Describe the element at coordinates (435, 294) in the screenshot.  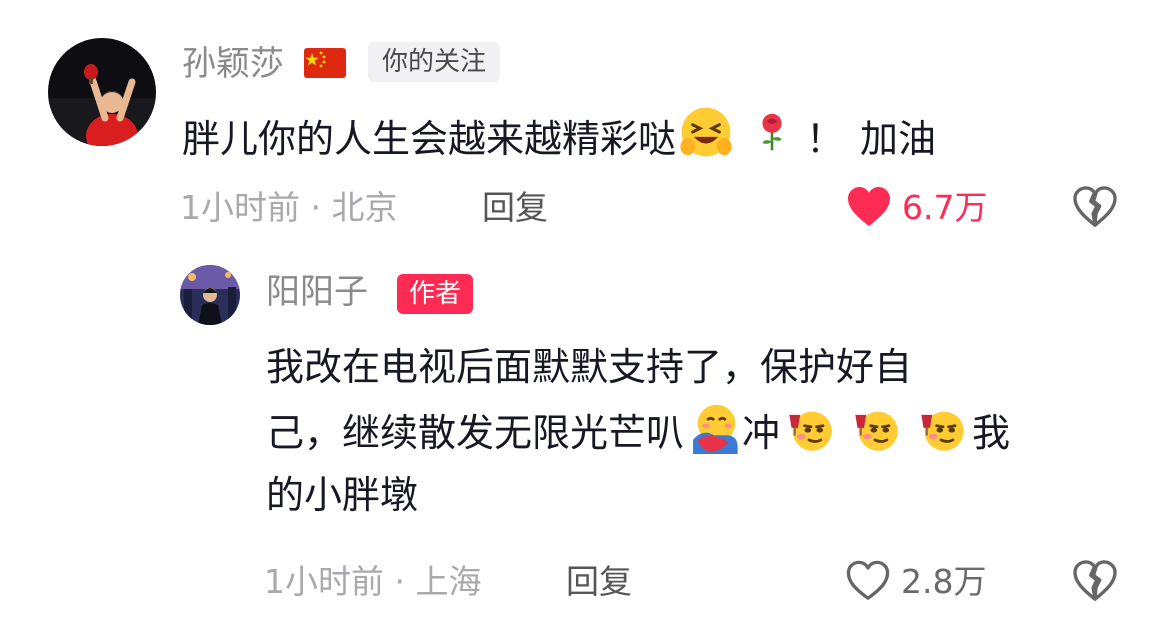
I see `author-badge: 作者` at that location.